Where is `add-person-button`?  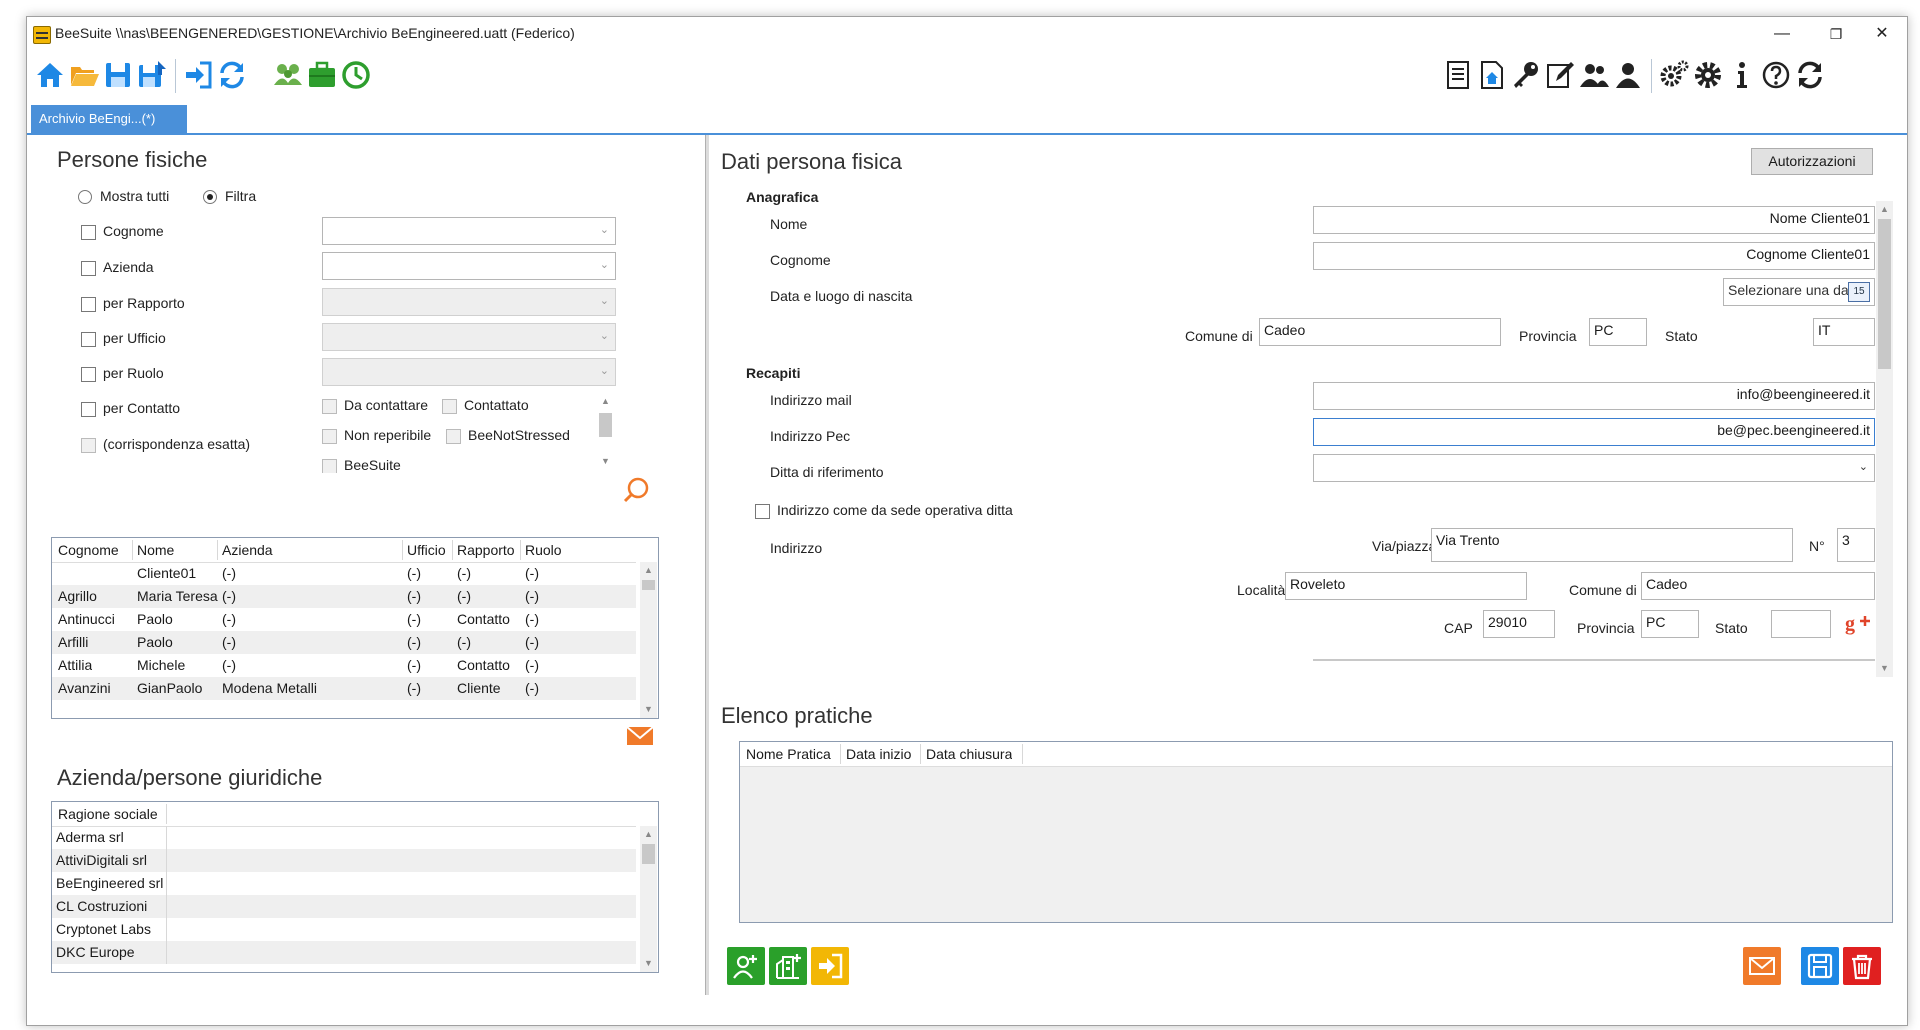 add-person-button is located at coordinates (746, 966).